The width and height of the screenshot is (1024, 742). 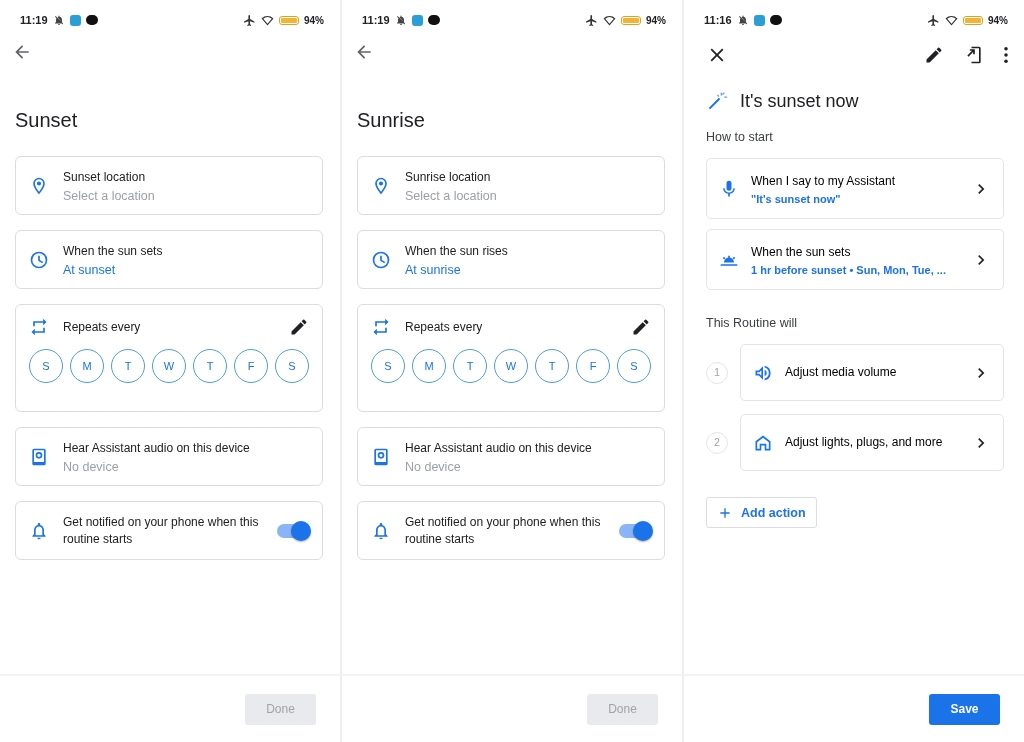 I want to click on setting-card: Sunrise location Select a location, so click(x=511, y=185).